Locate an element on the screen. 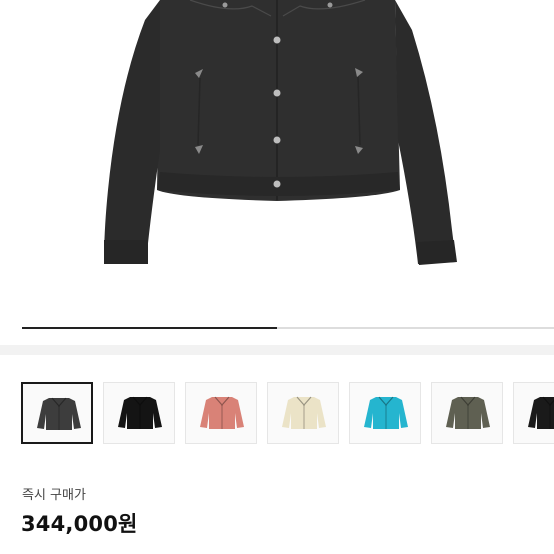 This screenshot has width=554, height=554. thumb-black is located at coordinates (139, 413).